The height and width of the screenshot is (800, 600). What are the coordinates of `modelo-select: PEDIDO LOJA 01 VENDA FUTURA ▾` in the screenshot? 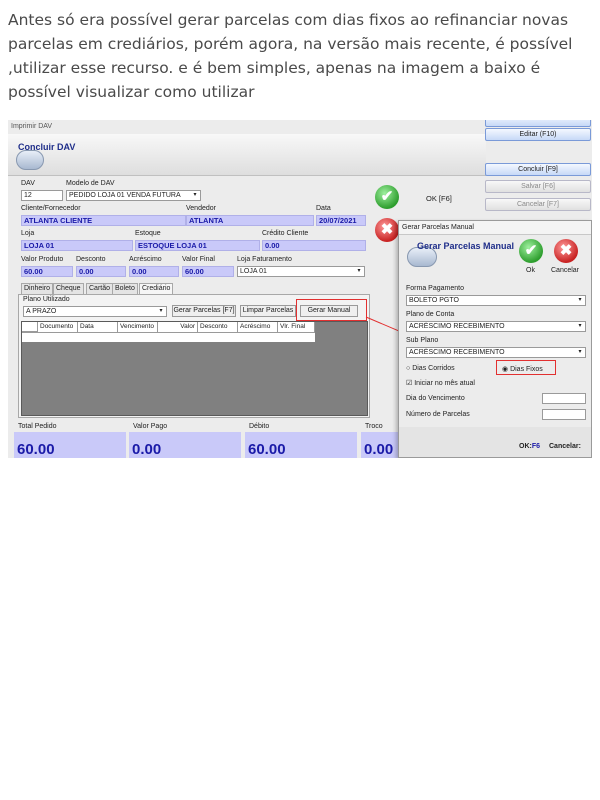 It's located at (133, 195).